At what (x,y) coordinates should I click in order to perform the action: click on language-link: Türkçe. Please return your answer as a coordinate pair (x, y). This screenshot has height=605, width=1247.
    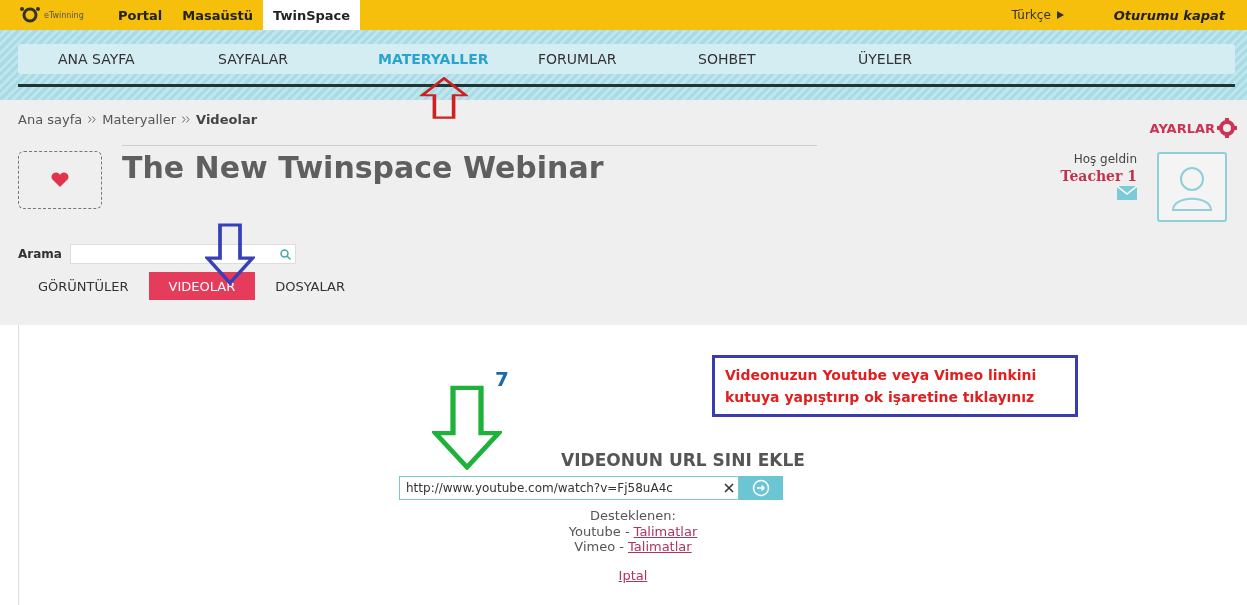
    Looking at the image, I should click on (1031, 15).